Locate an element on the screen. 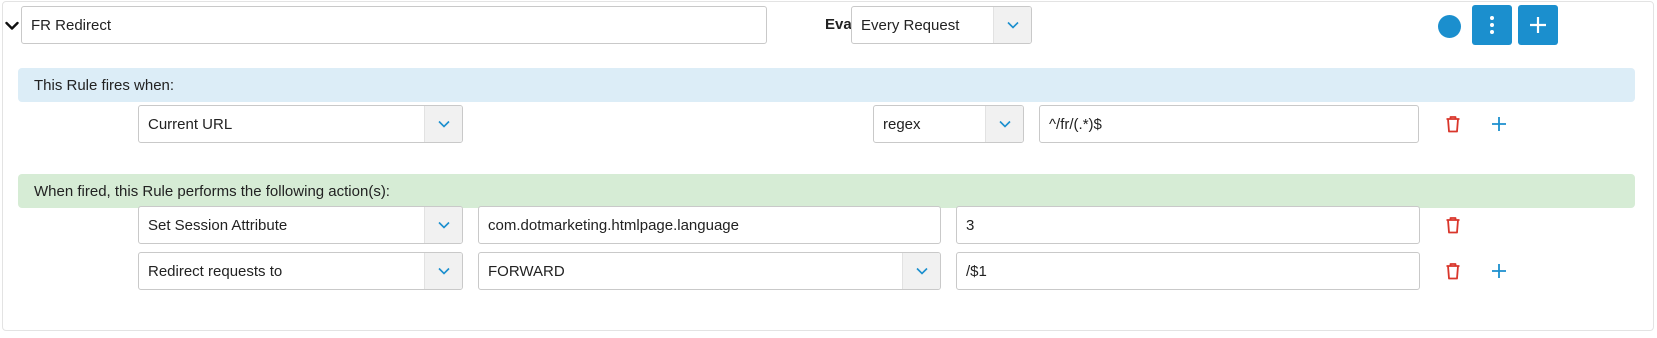 Image resolution: width=1657 pixels, height=338 pixels. redirect-method-select: FORWARD is located at coordinates (709, 271).